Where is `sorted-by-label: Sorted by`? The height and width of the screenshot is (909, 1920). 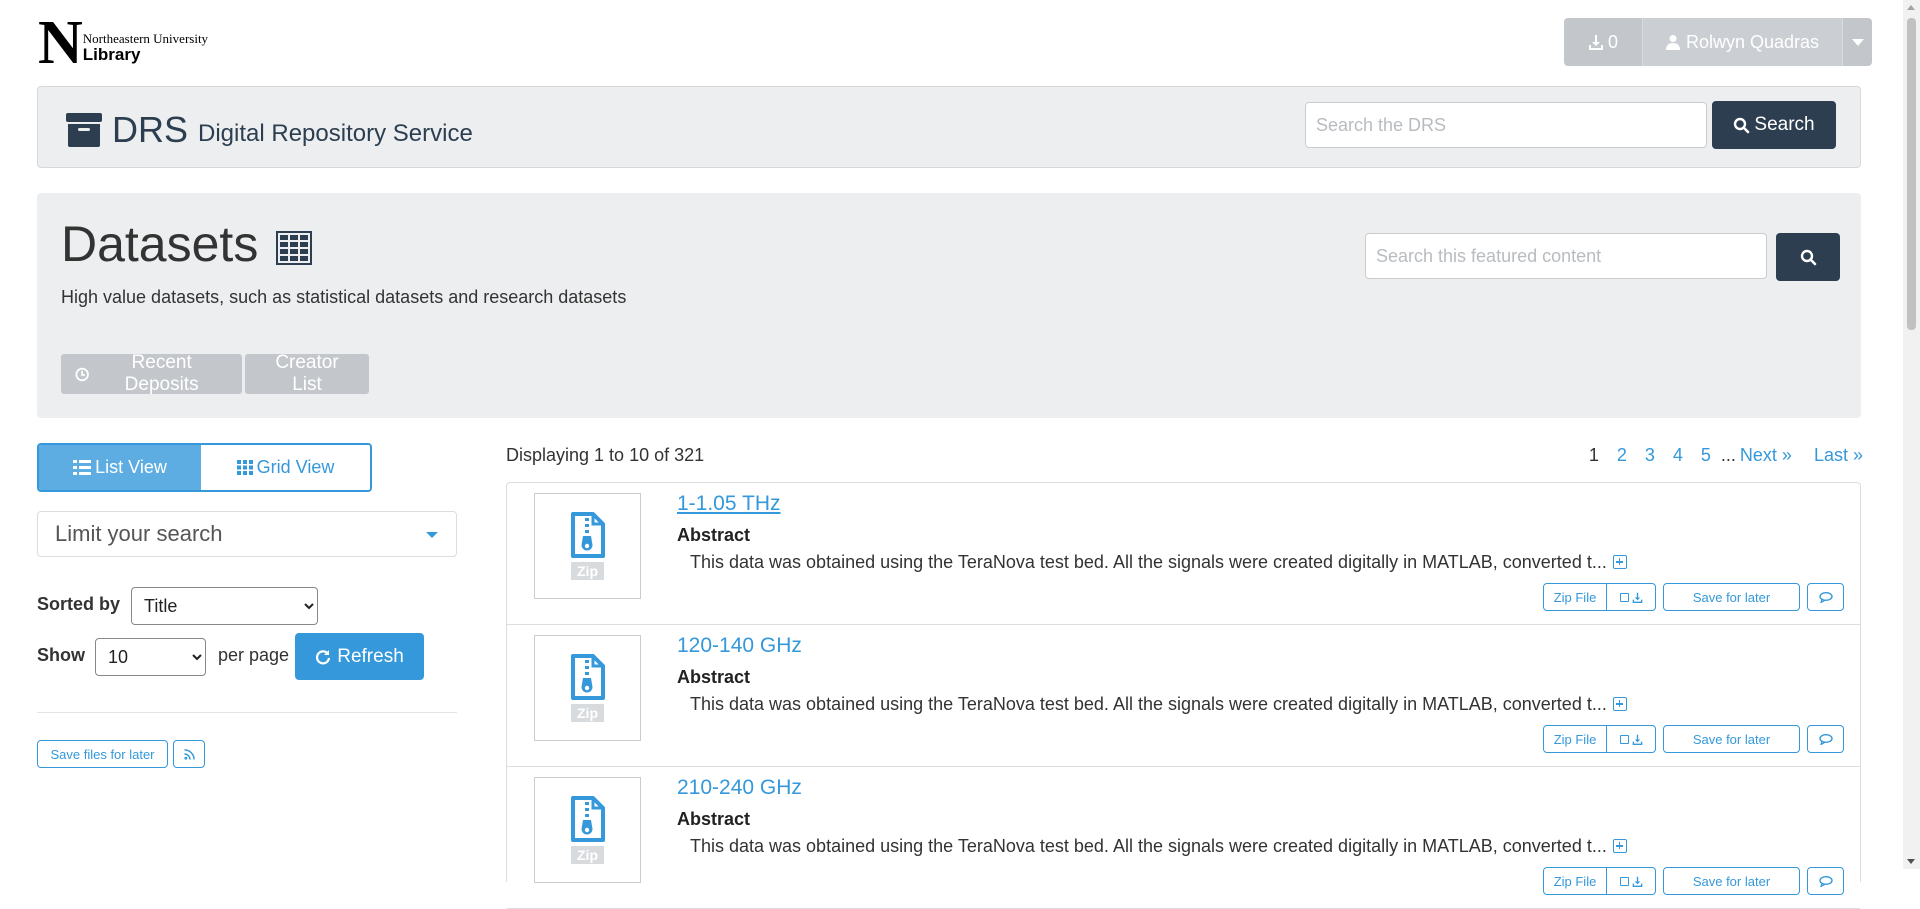
sorted-by-label: Sorted by is located at coordinates (79, 604).